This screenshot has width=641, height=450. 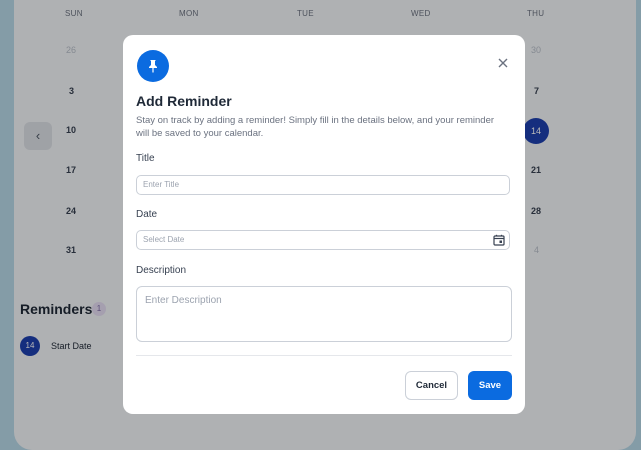 What do you see at coordinates (183, 300) in the screenshot?
I see `description-placeholder: Enter Description` at bounding box center [183, 300].